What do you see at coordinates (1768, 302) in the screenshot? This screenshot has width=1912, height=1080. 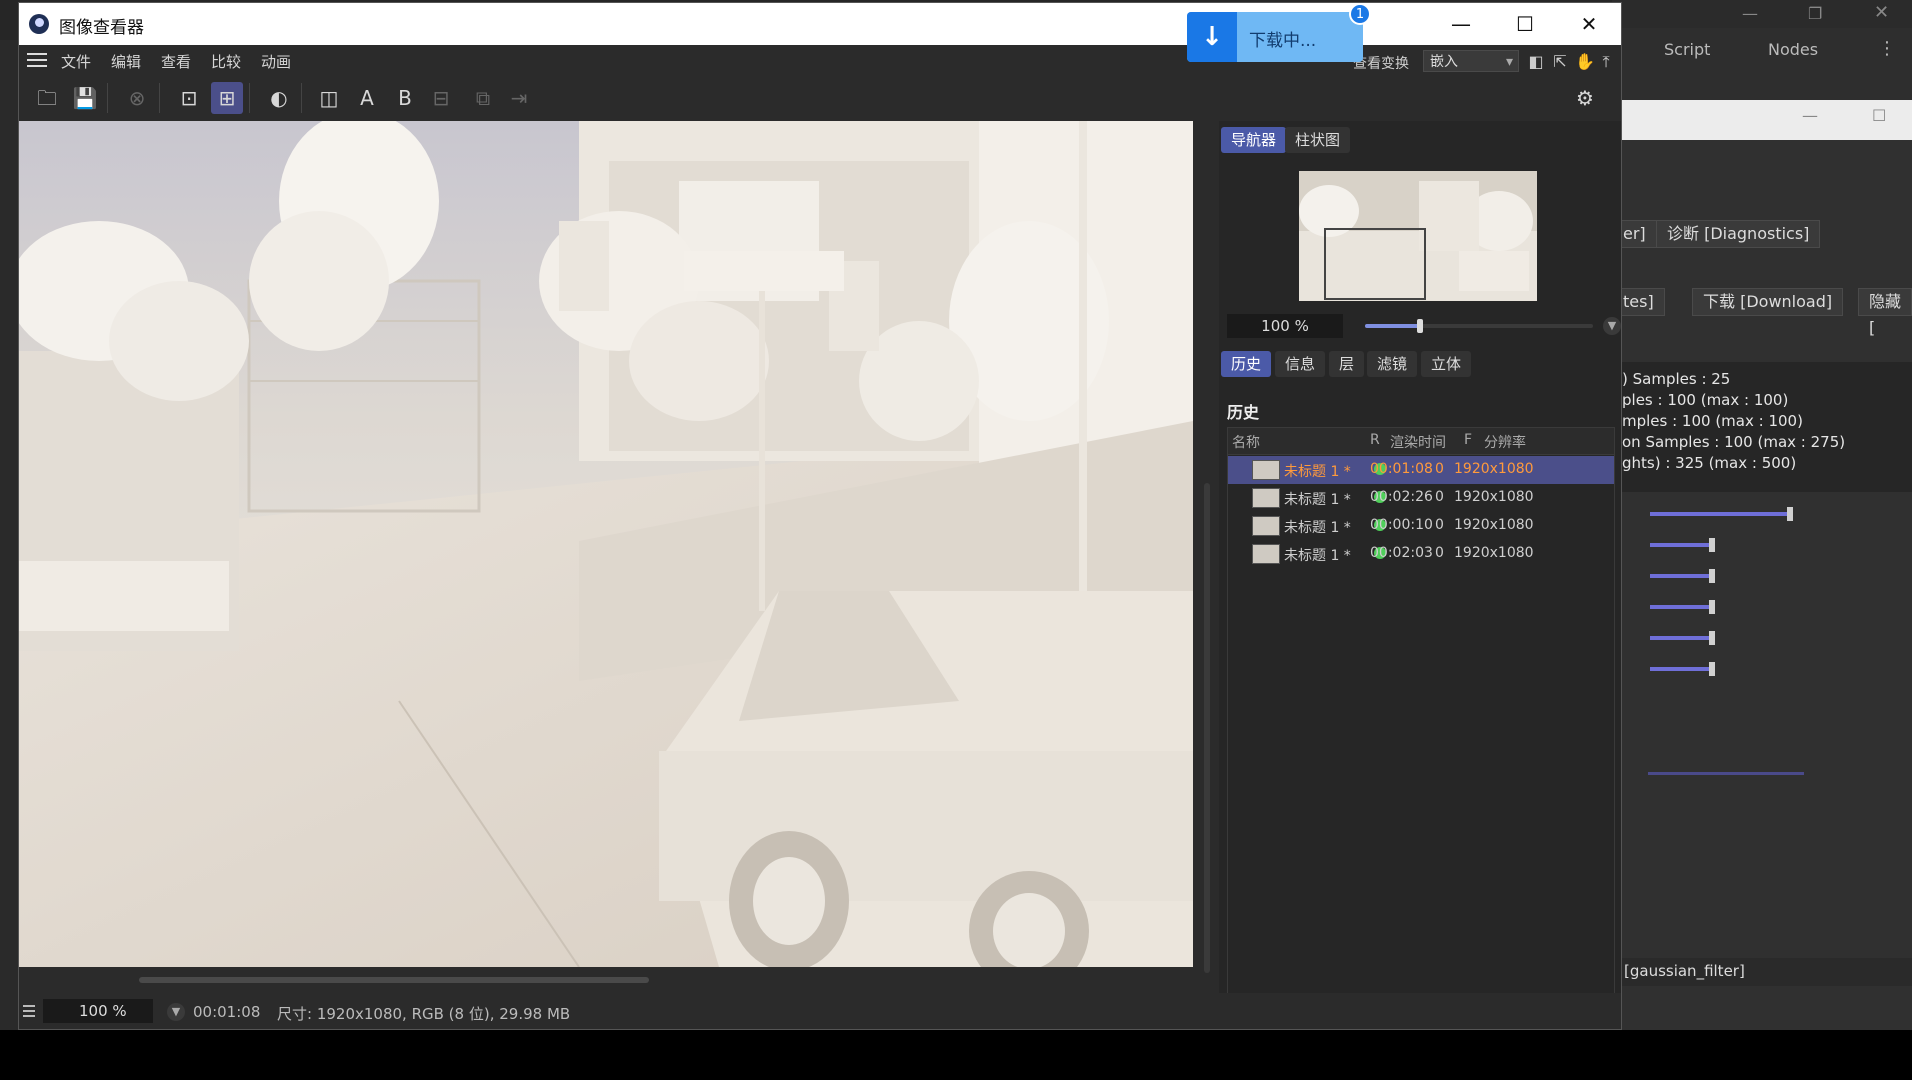 I see `bg-button-download: 下载 [Download]` at bounding box center [1768, 302].